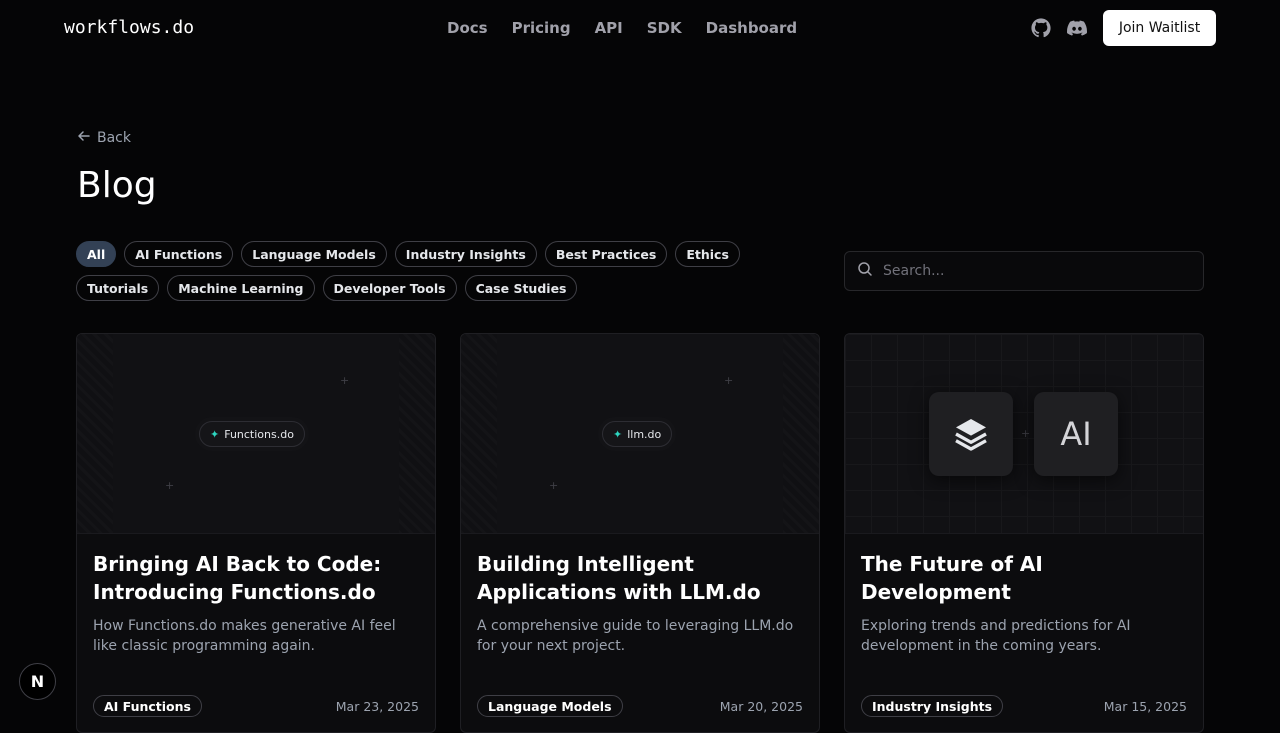  I want to click on nav-link-api: API, so click(609, 28).